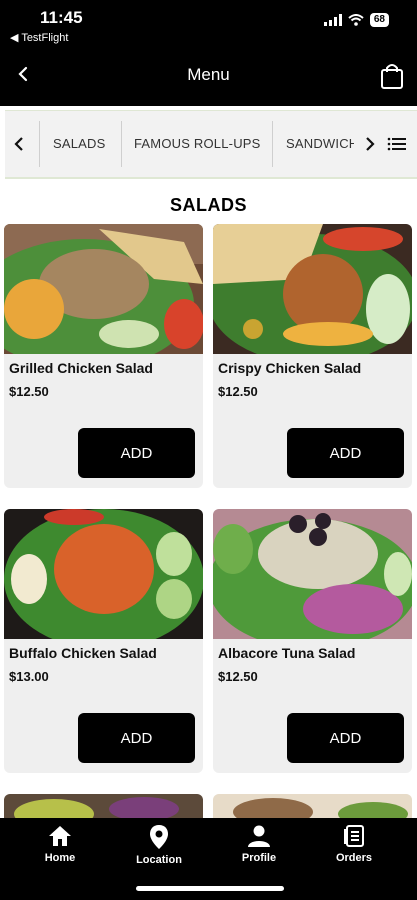 The width and height of the screenshot is (417, 900). I want to click on orders-icon, so click(354, 836).